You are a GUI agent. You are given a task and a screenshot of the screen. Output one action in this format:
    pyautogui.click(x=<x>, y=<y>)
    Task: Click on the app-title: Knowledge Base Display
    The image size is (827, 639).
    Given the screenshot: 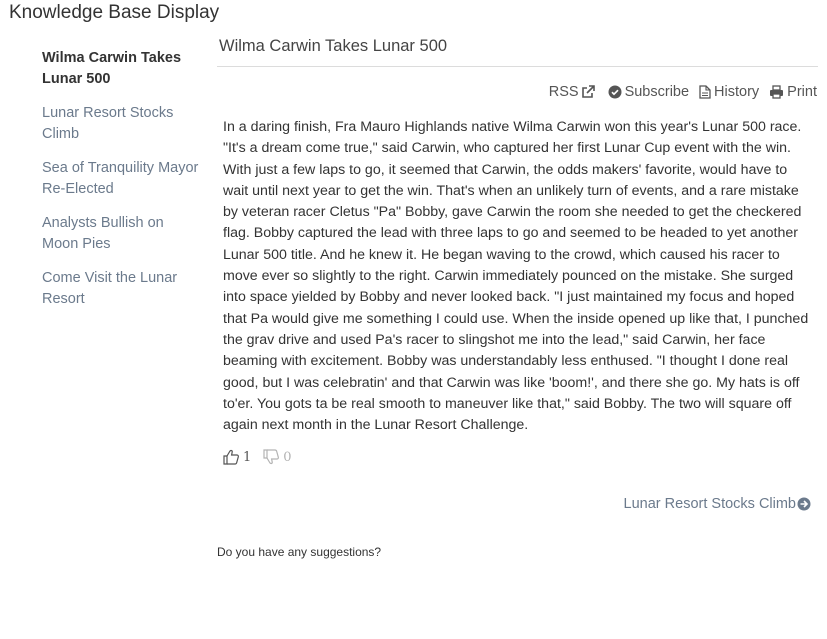 What is the action you would take?
    pyautogui.click(x=114, y=12)
    